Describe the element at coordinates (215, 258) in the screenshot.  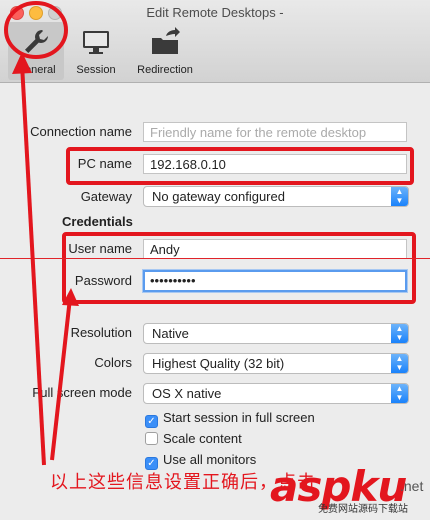
I see `annotation-divider-line` at that location.